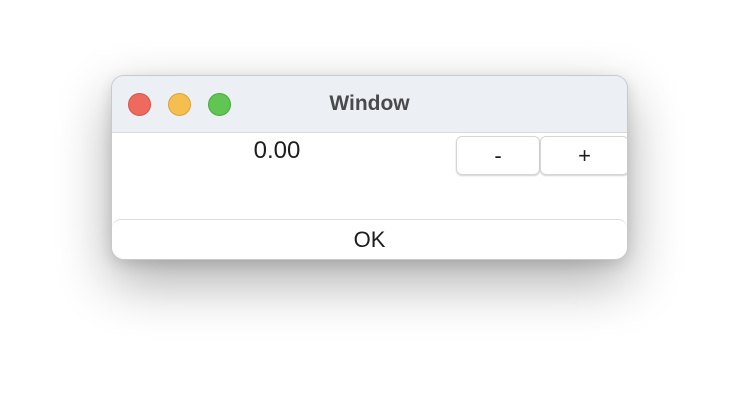 The width and height of the screenshot is (740, 408). What do you see at coordinates (583, 155) in the screenshot?
I see `increment-button: +` at bounding box center [583, 155].